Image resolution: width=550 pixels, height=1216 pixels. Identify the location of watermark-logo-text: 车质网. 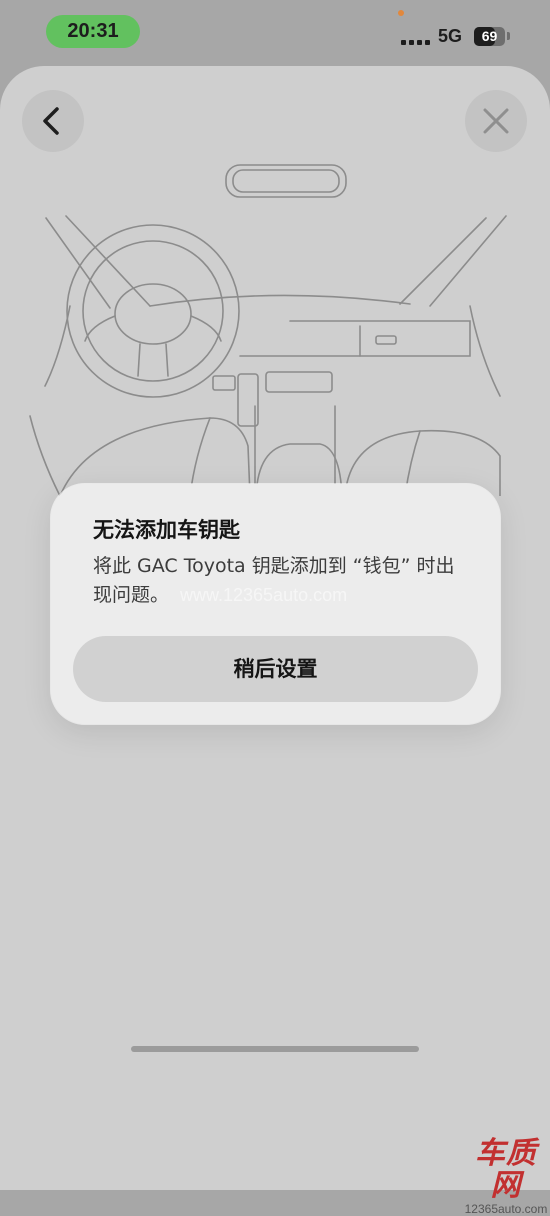
(506, 1169).